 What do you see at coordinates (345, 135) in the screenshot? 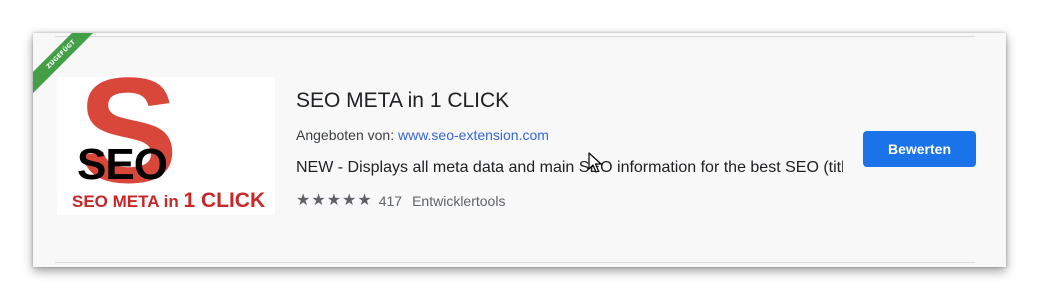
I see `offered-by-label: Angeboten von:` at bounding box center [345, 135].